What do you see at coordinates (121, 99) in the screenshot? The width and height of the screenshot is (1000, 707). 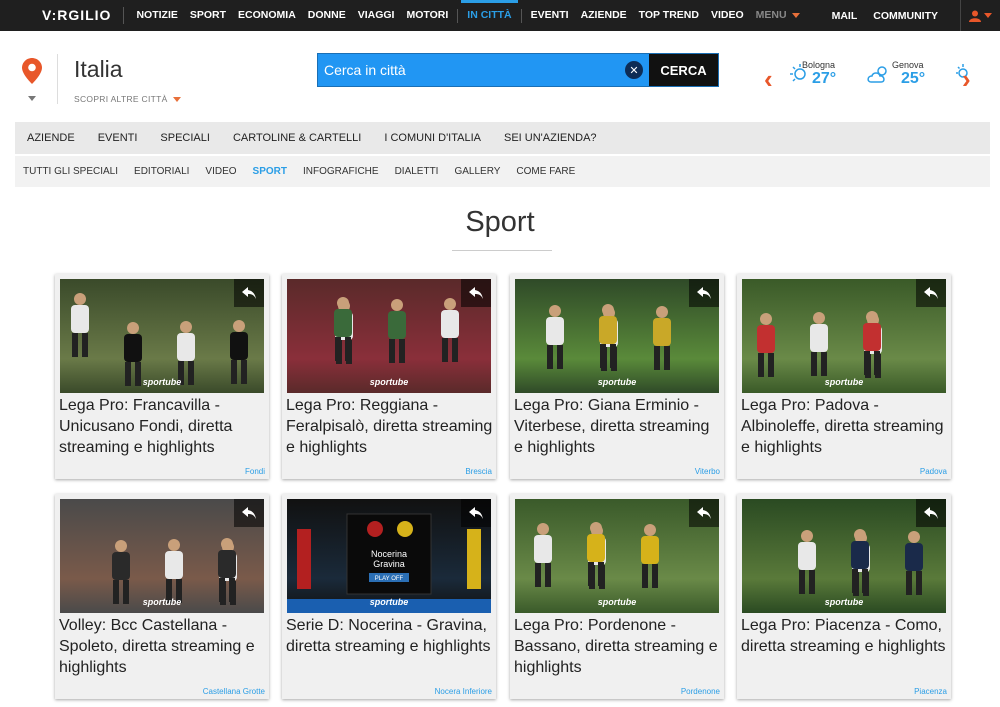 I see `other-cities-label: SCOPRI ALTRE CITTÀ` at bounding box center [121, 99].